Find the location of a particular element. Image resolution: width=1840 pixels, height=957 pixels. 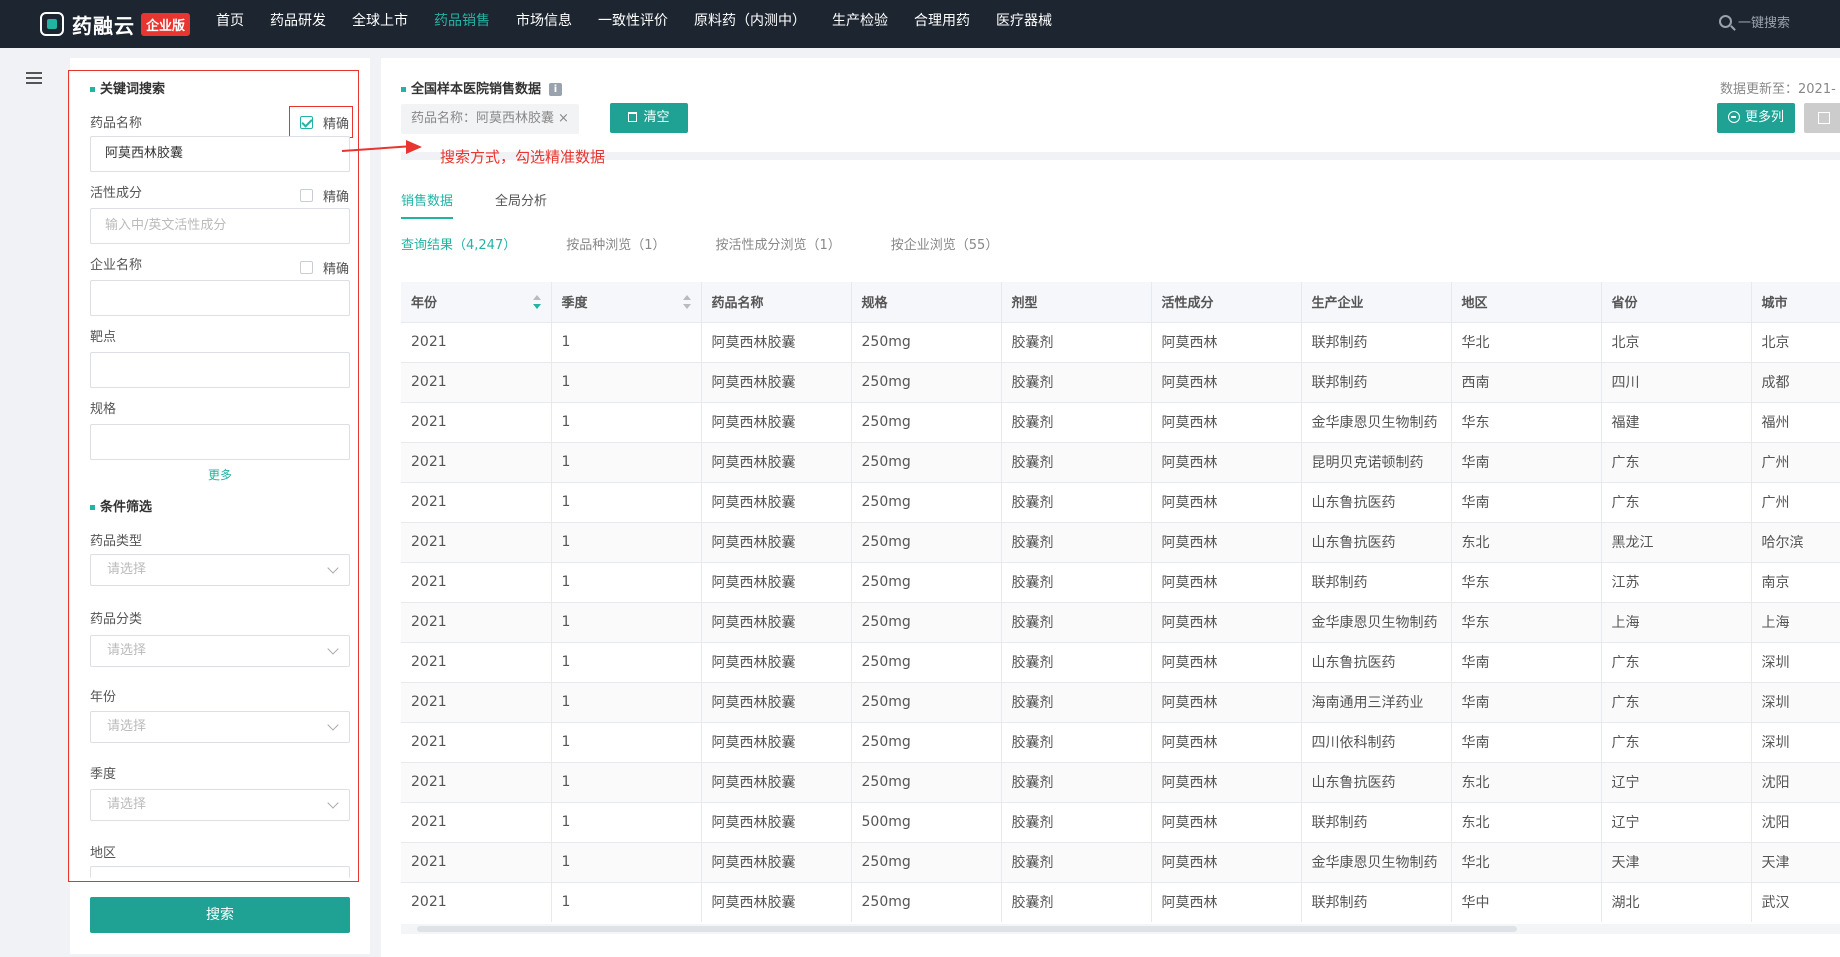

menu-toggle-icon is located at coordinates (34, 78).